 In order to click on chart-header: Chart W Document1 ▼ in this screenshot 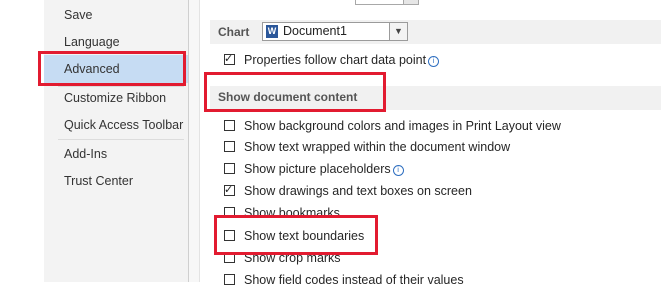, I will do `click(435, 32)`.